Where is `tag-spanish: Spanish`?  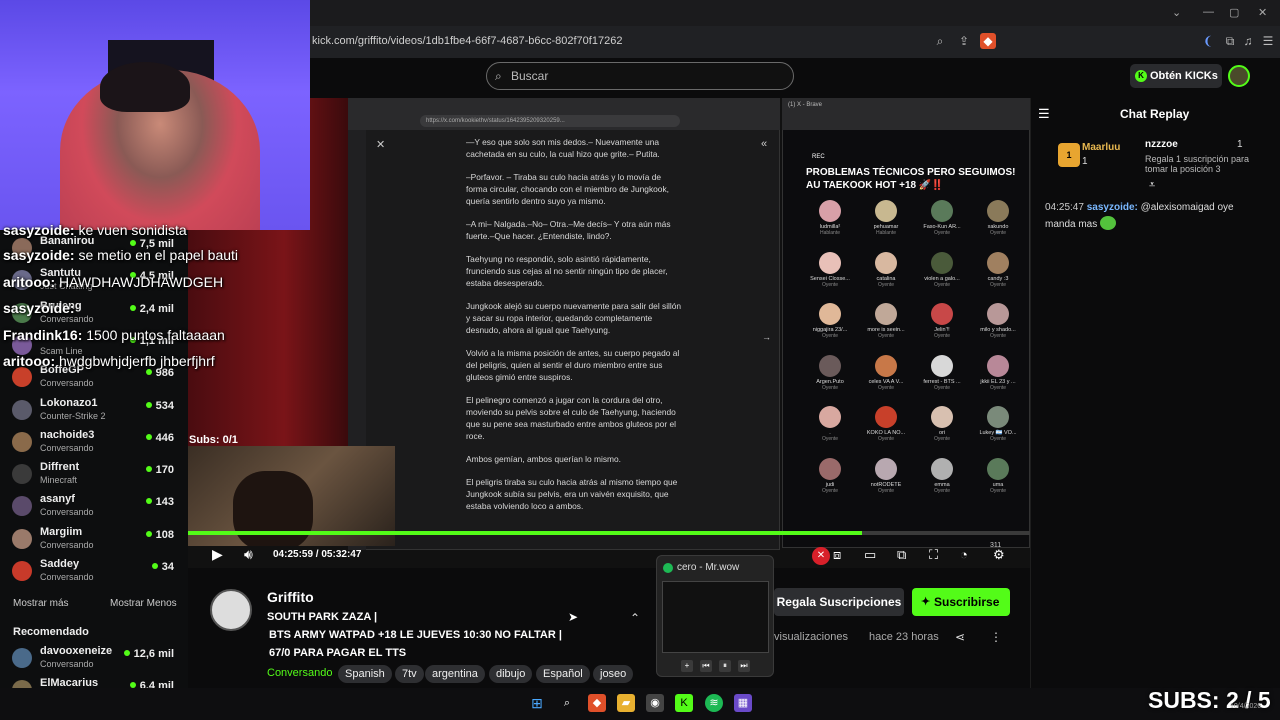 tag-spanish: Spanish is located at coordinates (365, 674).